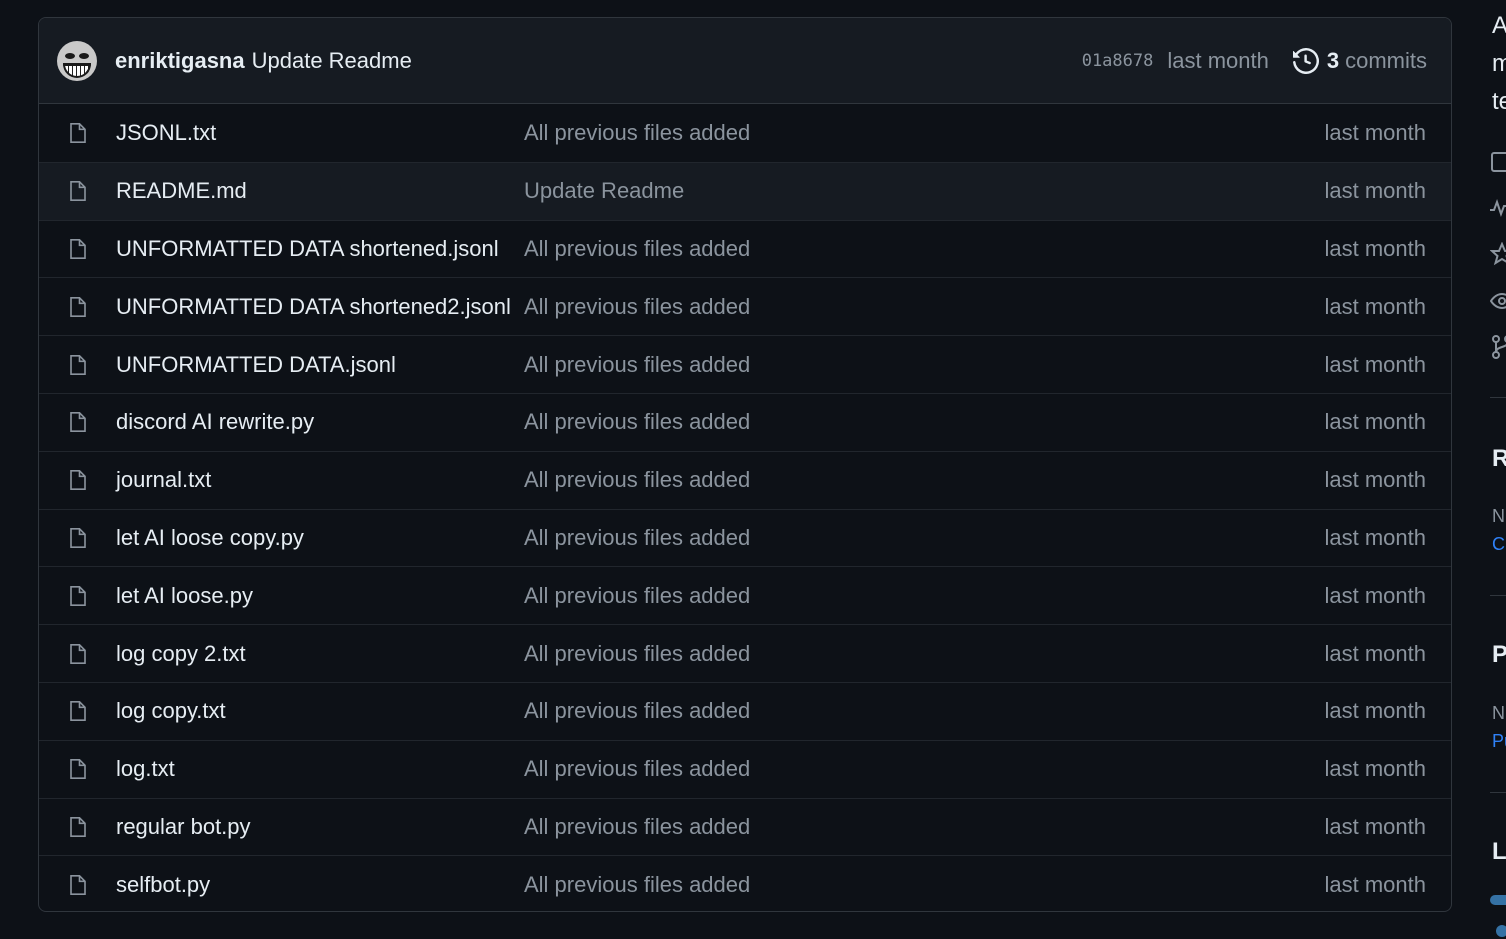 The width and height of the screenshot is (1506, 939). What do you see at coordinates (320, 480) in the screenshot?
I see `file-name-link: journal.txt` at bounding box center [320, 480].